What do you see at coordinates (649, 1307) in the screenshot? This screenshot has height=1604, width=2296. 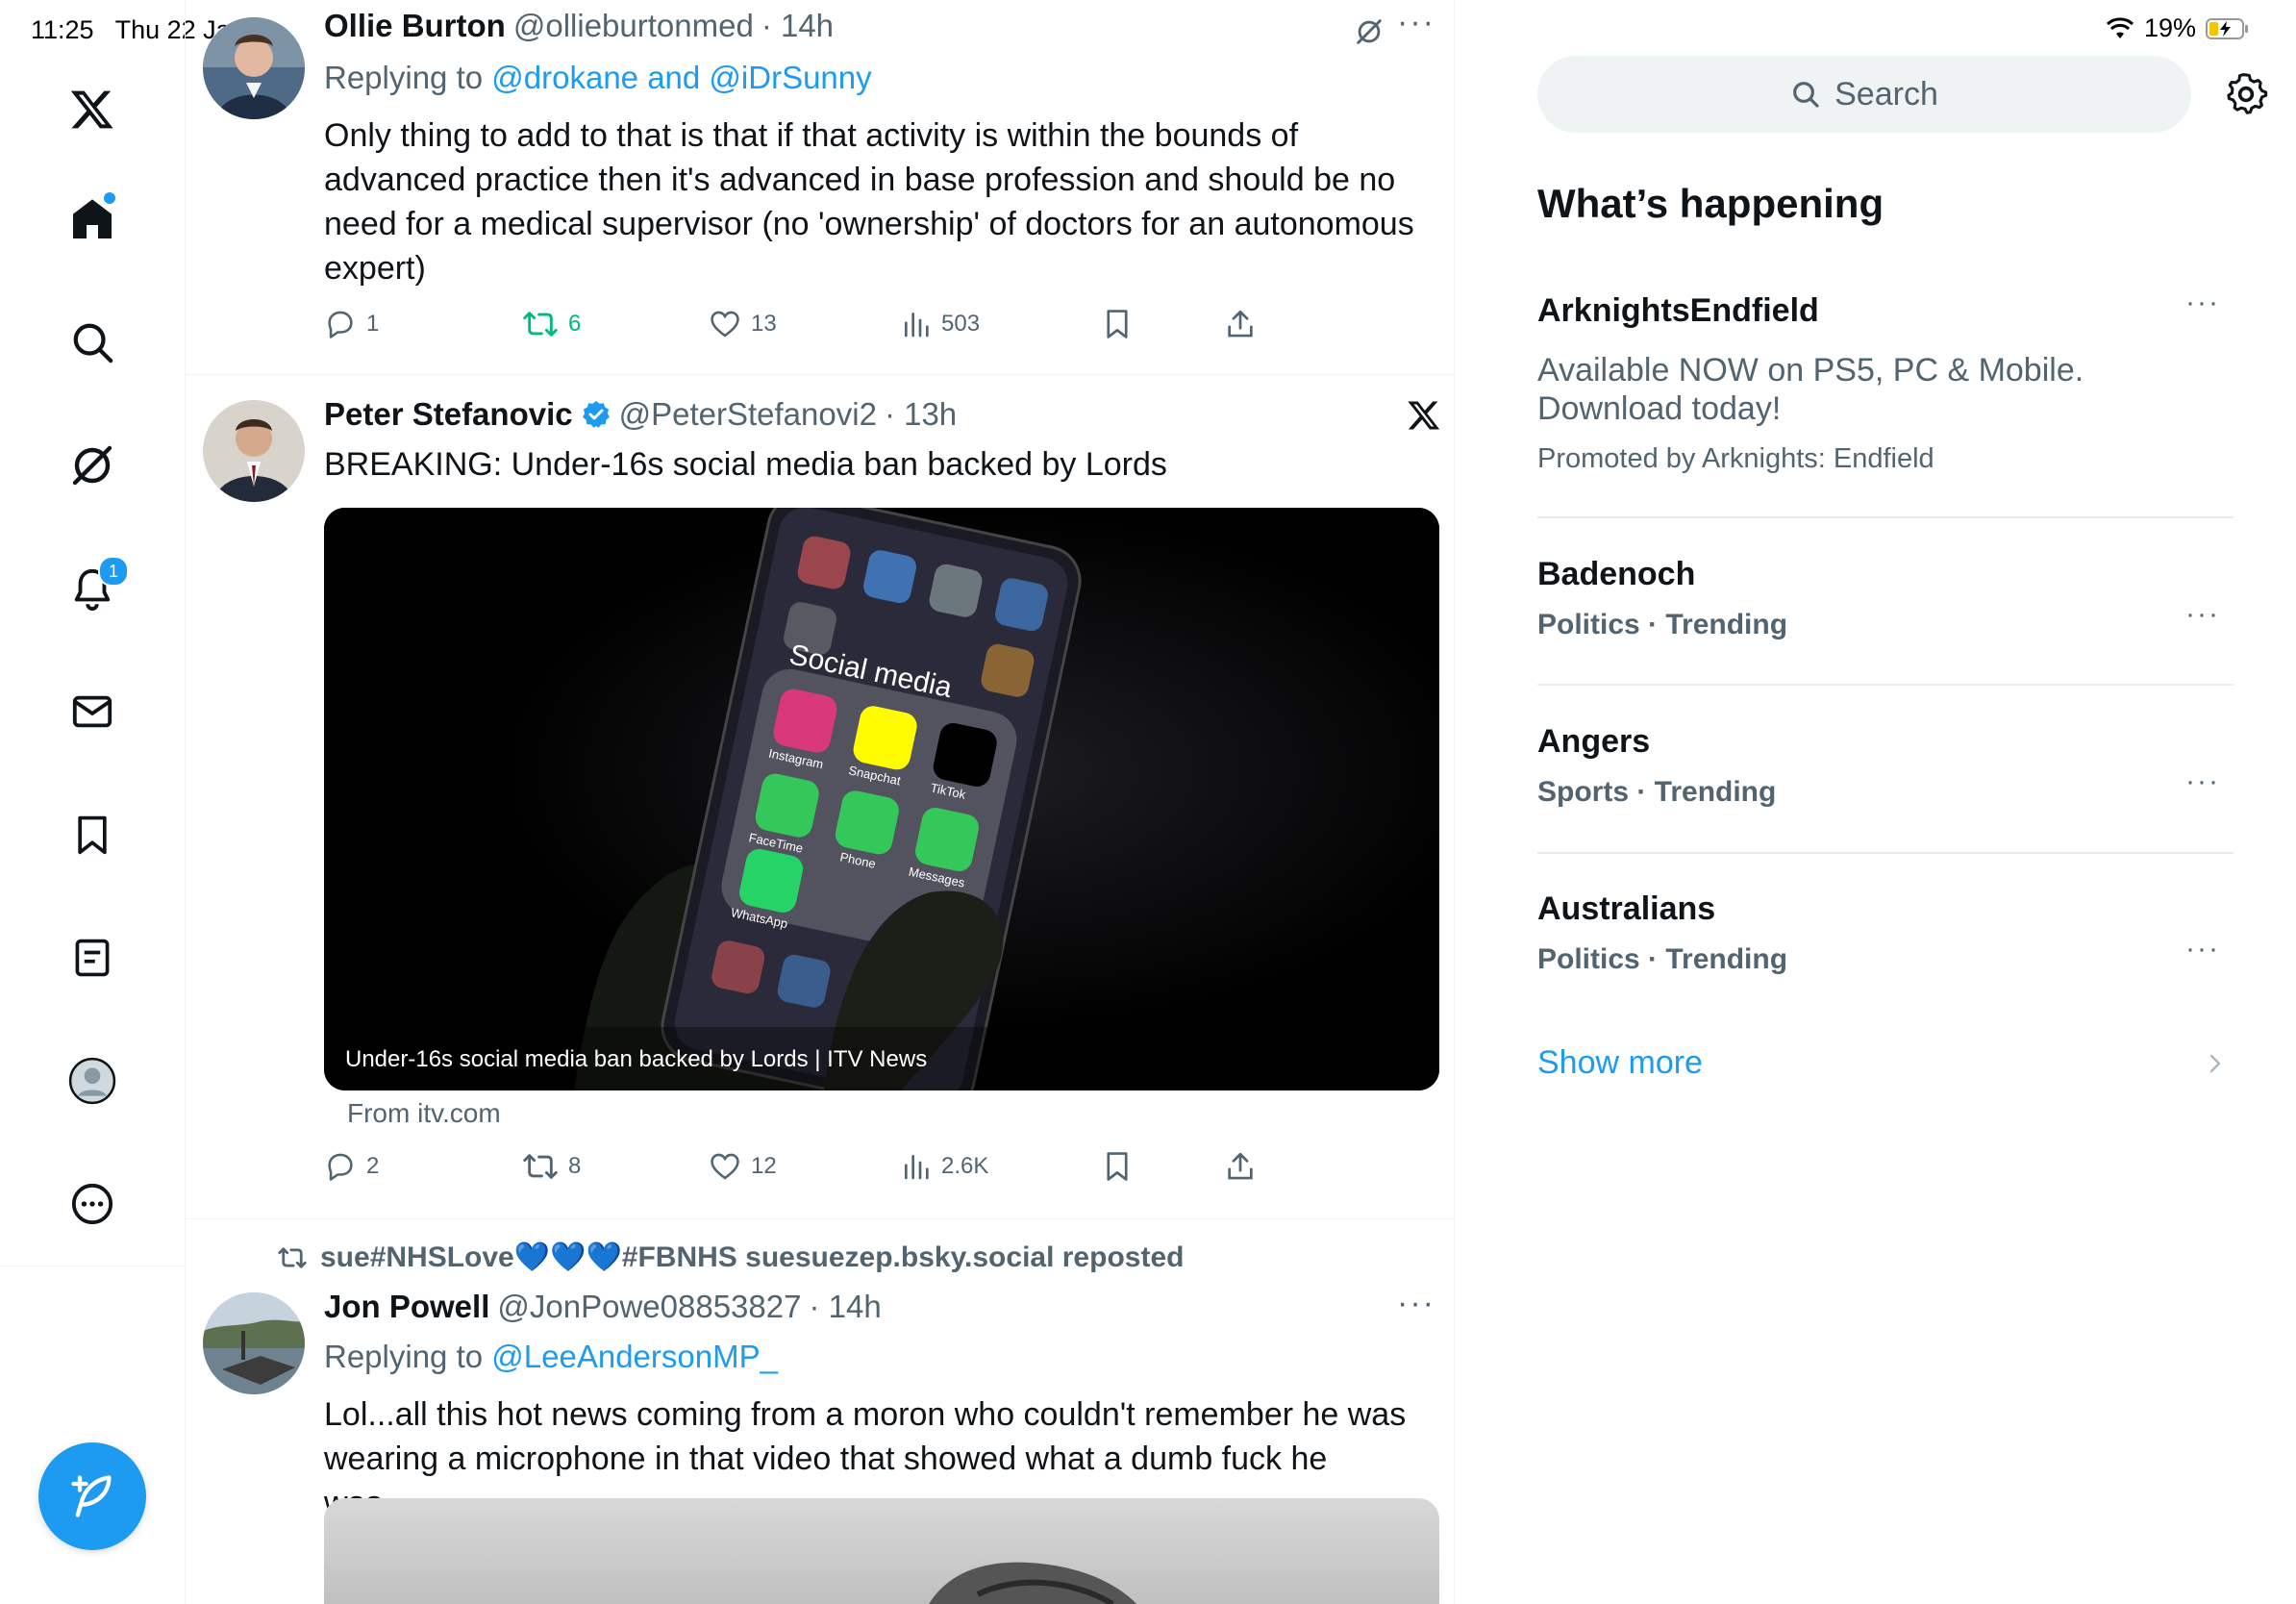 I see `author-handle: @JonPowe08853827` at bounding box center [649, 1307].